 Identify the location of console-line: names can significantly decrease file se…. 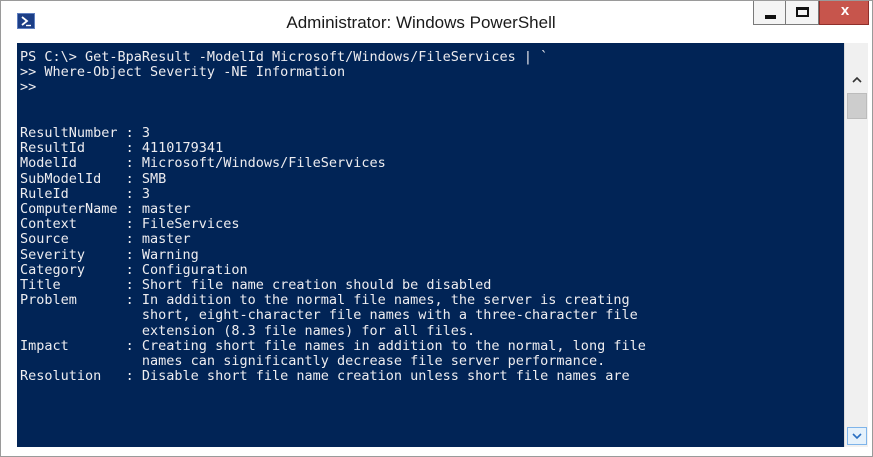
(313, 361).